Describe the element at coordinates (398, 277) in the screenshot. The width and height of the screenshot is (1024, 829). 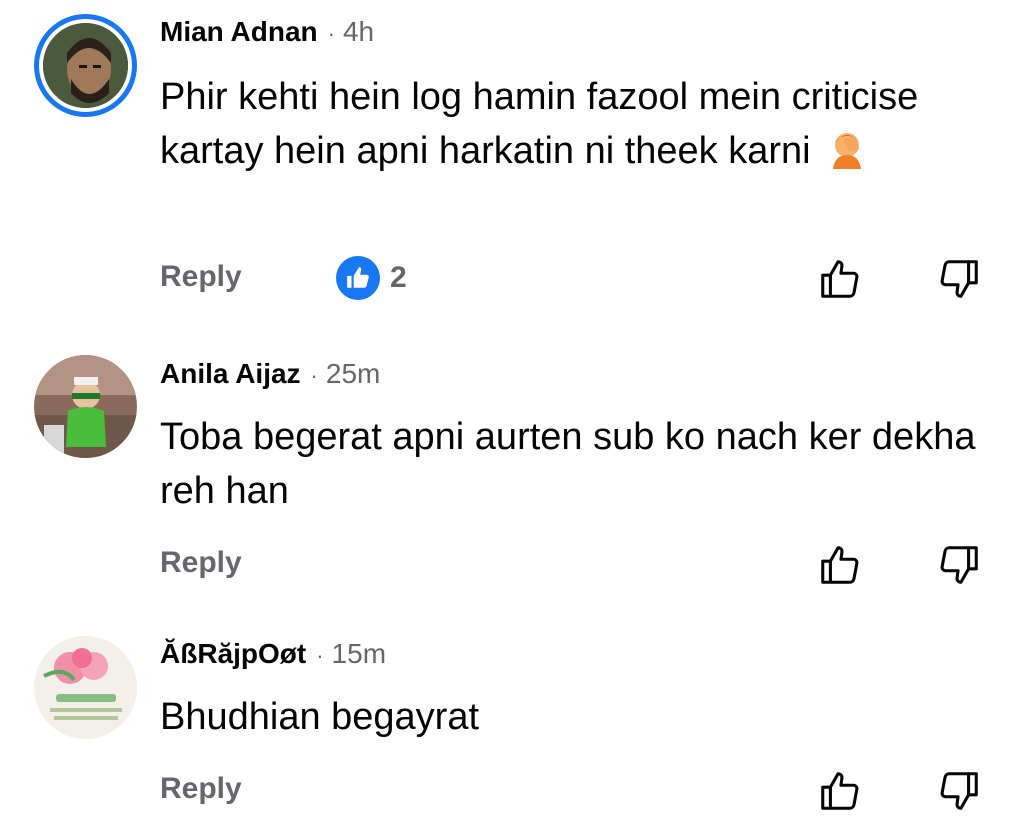
I see `reaction-count: 2` at that location.